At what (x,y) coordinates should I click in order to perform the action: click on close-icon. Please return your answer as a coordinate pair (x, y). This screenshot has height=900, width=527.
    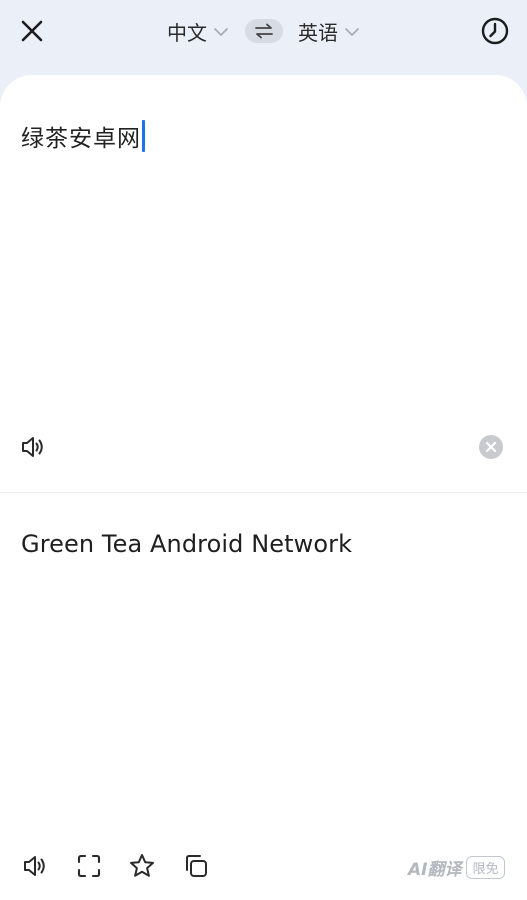
    Looking at the image, I should click on (32, 31).